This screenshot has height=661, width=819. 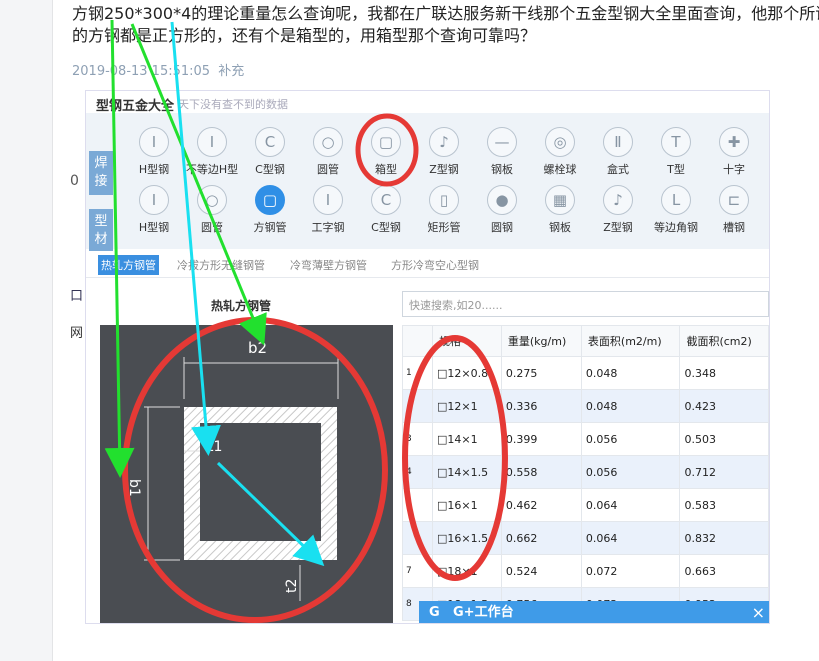 I want to click on category-weld: 焊接, so click(x=101, y=173).